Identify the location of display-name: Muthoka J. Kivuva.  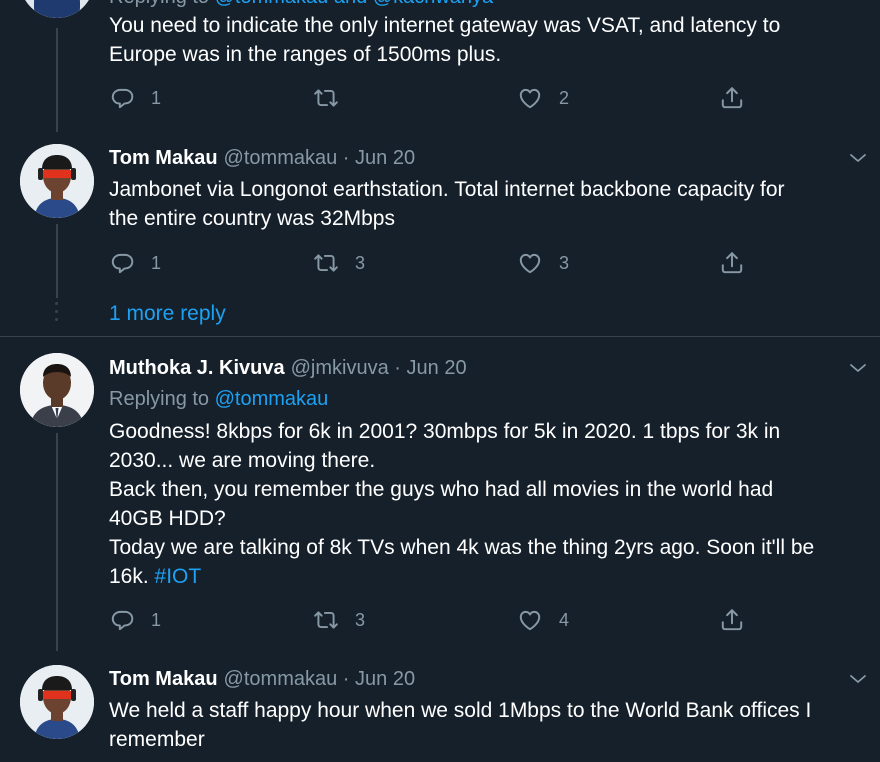
(197, 368).